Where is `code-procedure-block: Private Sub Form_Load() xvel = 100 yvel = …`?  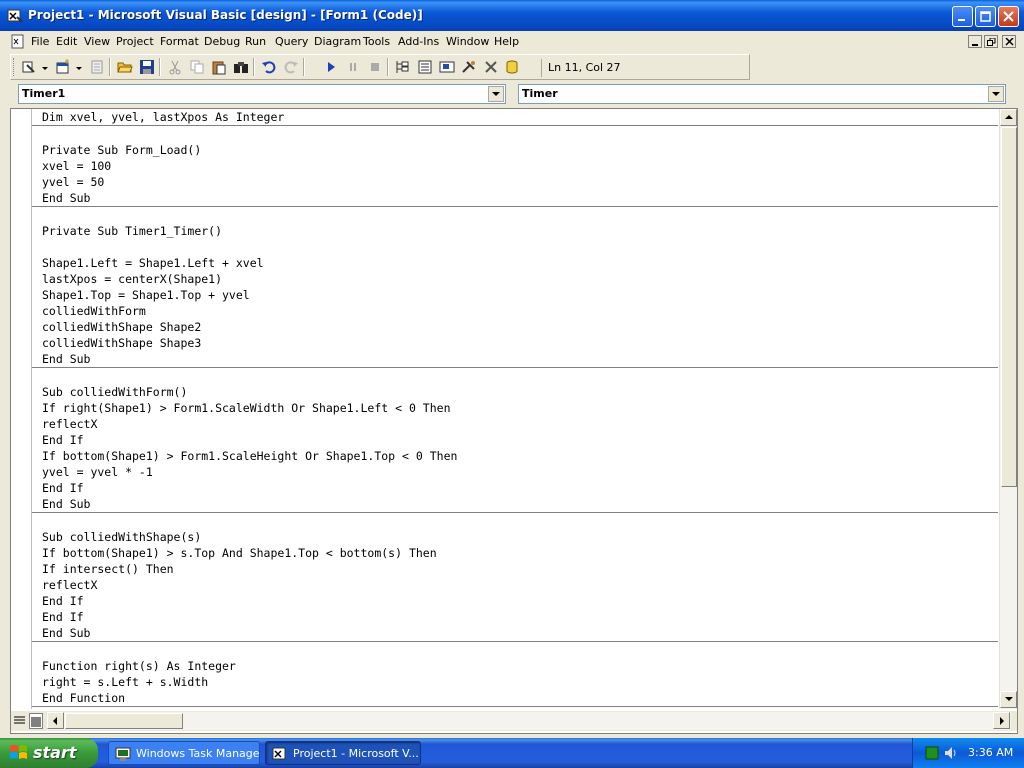 code-procedure-block: Private Sub Form_Load() xvel = 100 yvel = … is located at coordinates (515, 166).